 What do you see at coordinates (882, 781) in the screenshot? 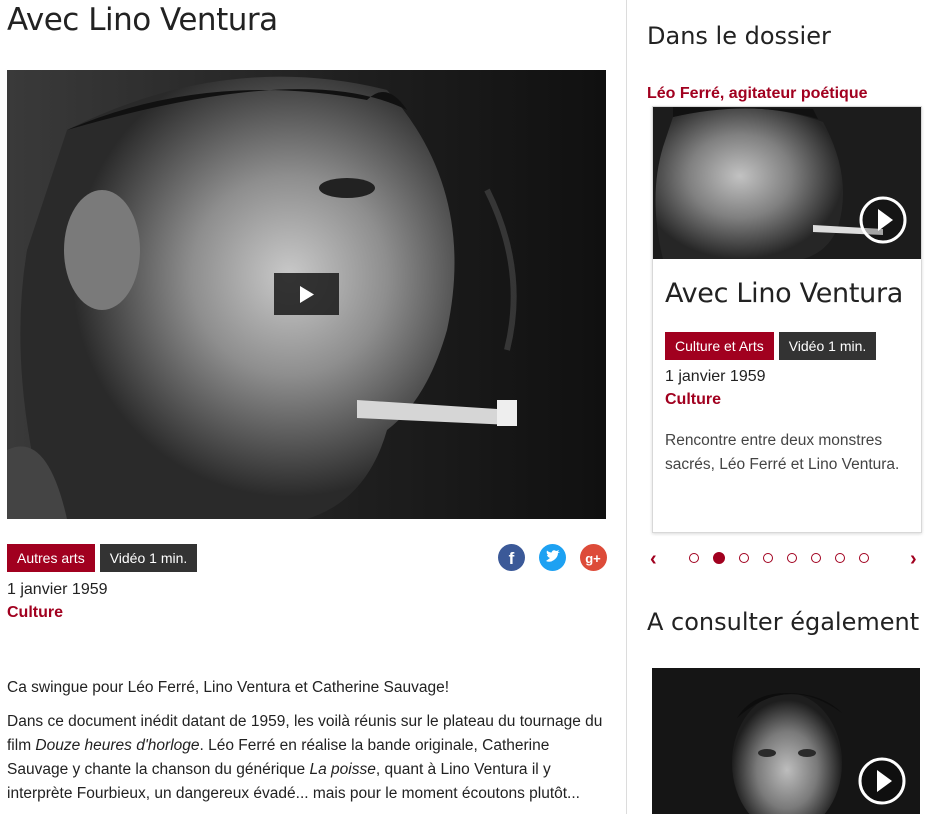
I see `related-play-icon` at bounding box center [882, 781].